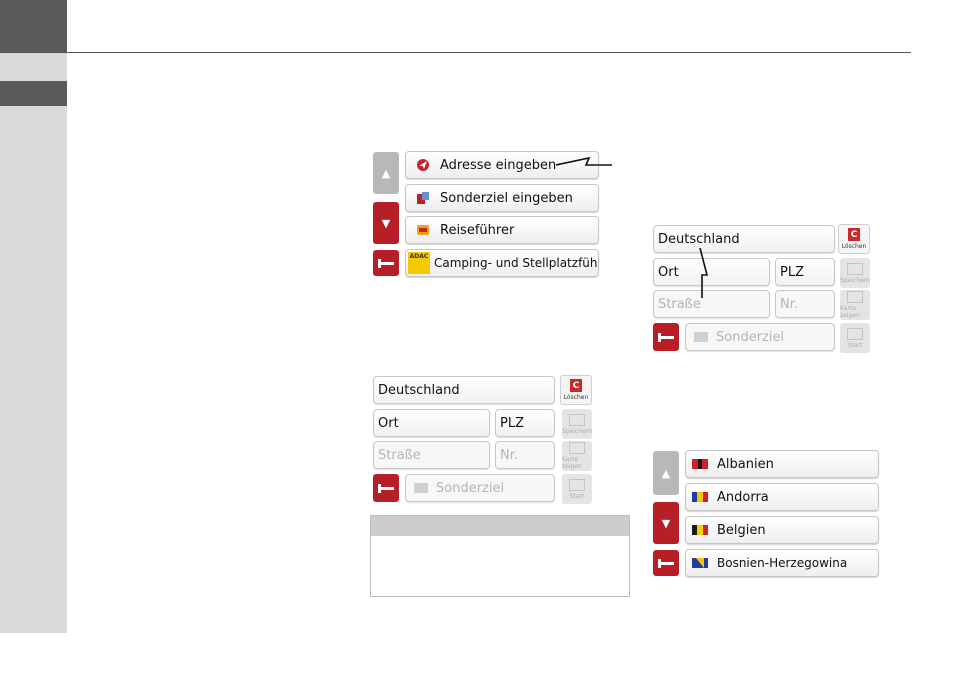 The height and width of the screenshot is (673, 954). I want to click on menu-item-camping: ADAC Camping- und Stellplatzführer, so click(502, 263).